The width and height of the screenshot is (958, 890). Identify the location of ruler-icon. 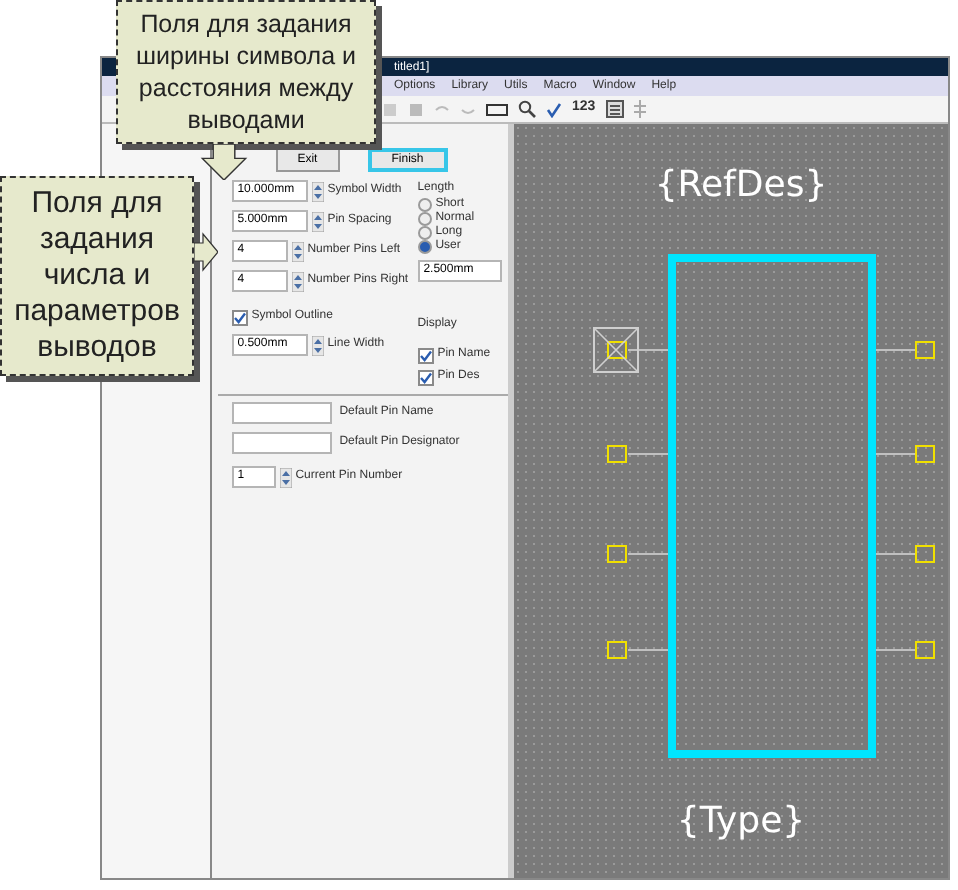
(497, 109).